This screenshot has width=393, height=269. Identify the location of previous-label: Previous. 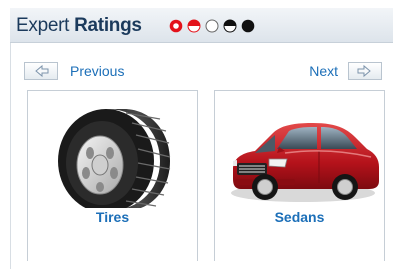
(97, 71).